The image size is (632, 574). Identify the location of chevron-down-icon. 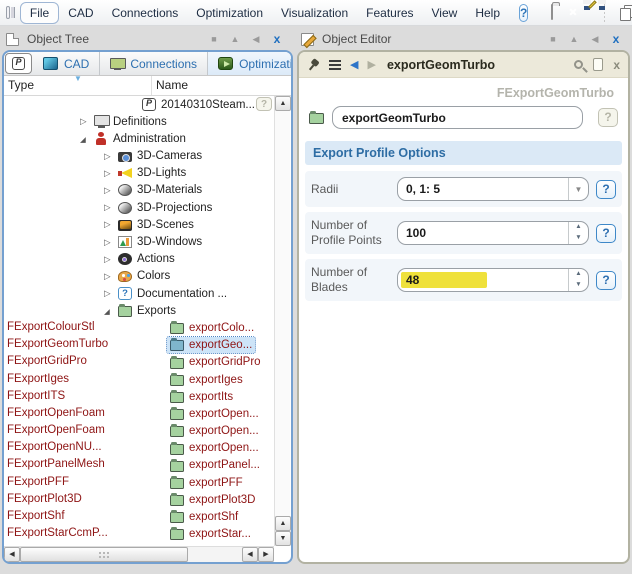
(578, 189).